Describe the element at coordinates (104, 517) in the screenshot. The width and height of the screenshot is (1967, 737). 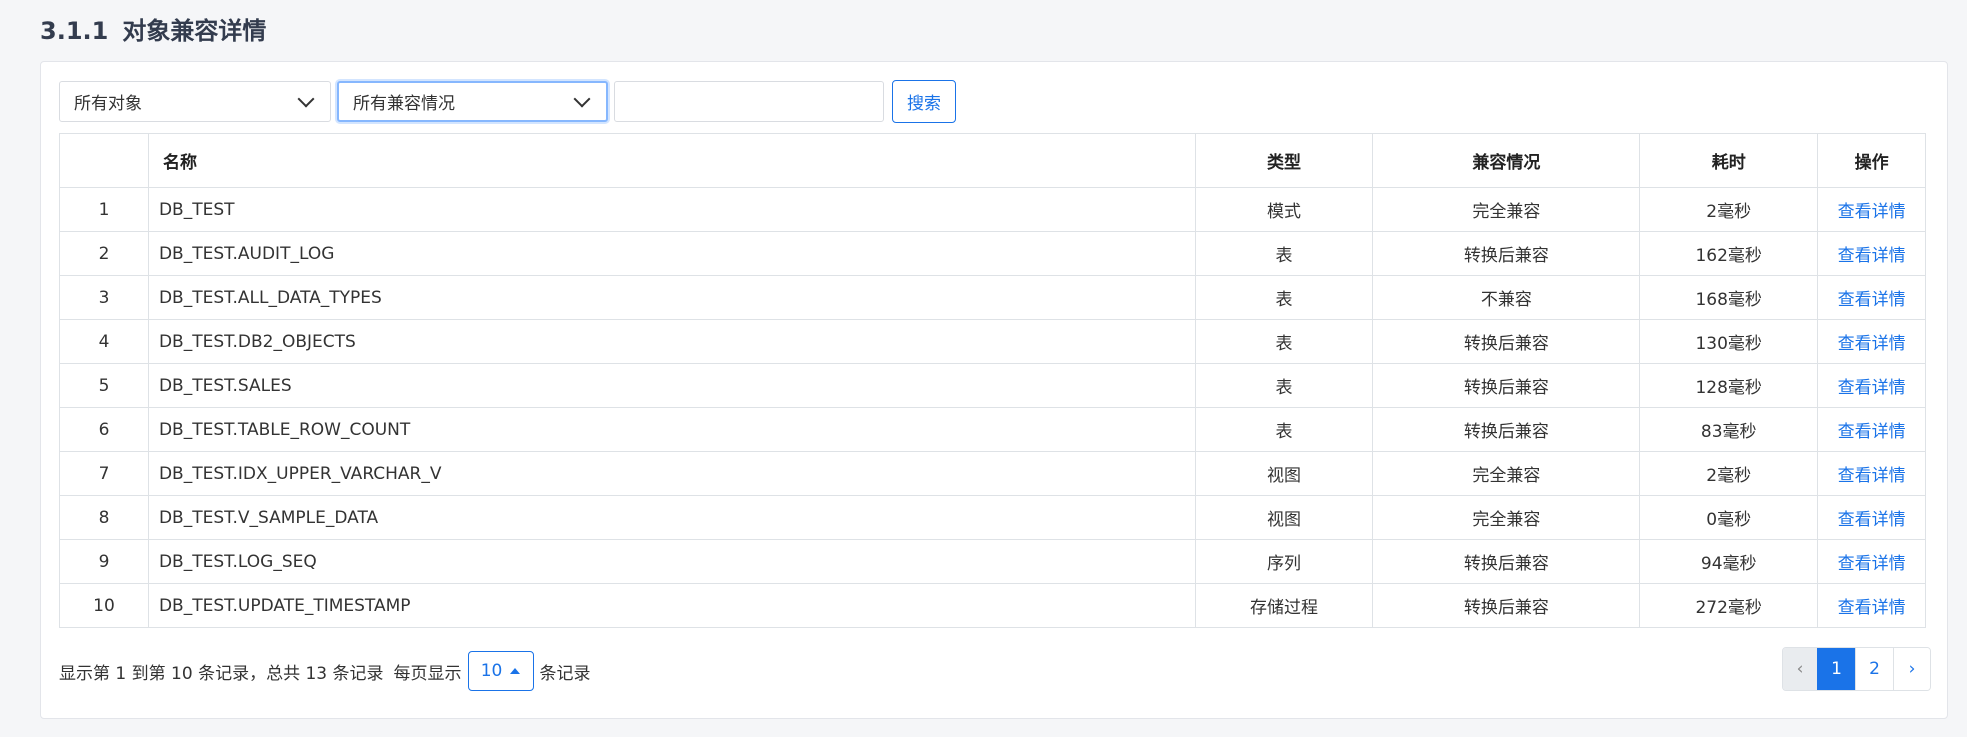
I see `row-index-cell: 8` at that location.